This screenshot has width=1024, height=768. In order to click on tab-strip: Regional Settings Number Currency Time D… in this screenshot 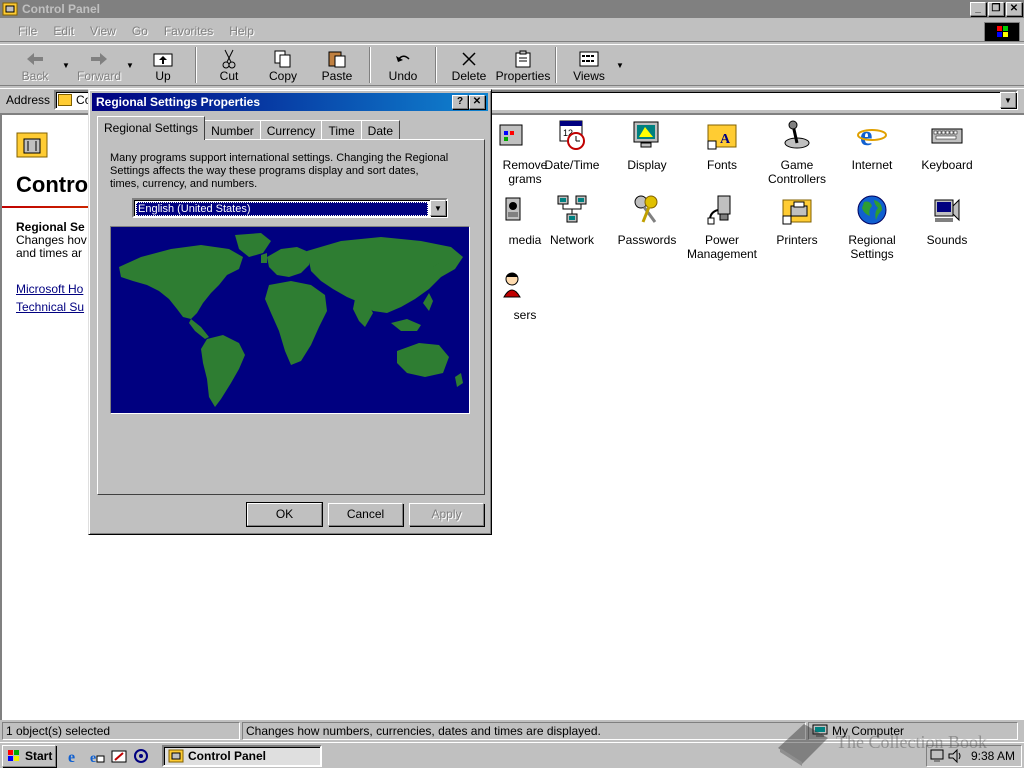, I will do `click(249, 128)`.